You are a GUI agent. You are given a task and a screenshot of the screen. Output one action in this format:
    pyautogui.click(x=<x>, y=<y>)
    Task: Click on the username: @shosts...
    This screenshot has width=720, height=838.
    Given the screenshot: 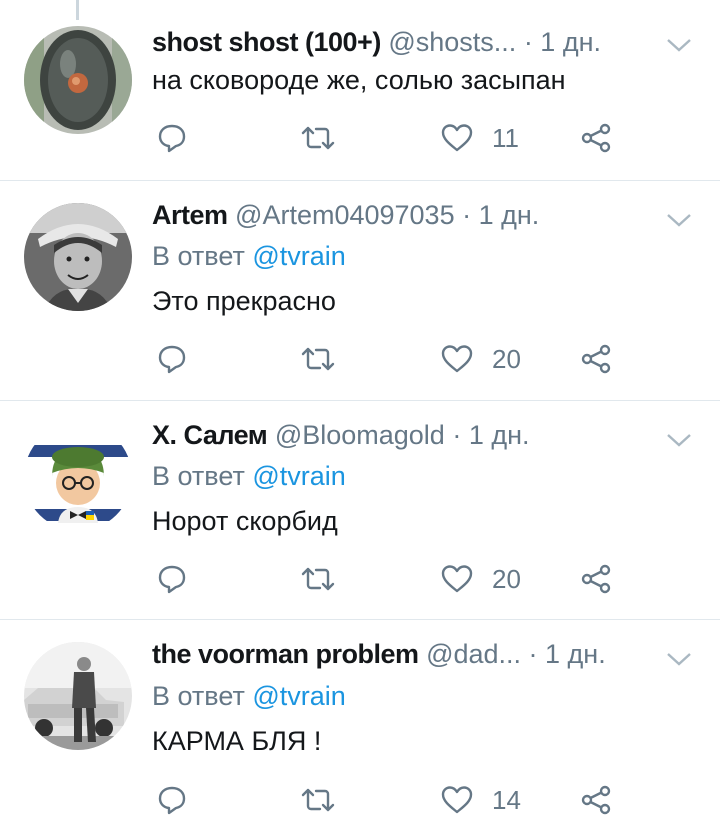 What is the action you would take?
    pyautogui.click(x=452, y=42)
    